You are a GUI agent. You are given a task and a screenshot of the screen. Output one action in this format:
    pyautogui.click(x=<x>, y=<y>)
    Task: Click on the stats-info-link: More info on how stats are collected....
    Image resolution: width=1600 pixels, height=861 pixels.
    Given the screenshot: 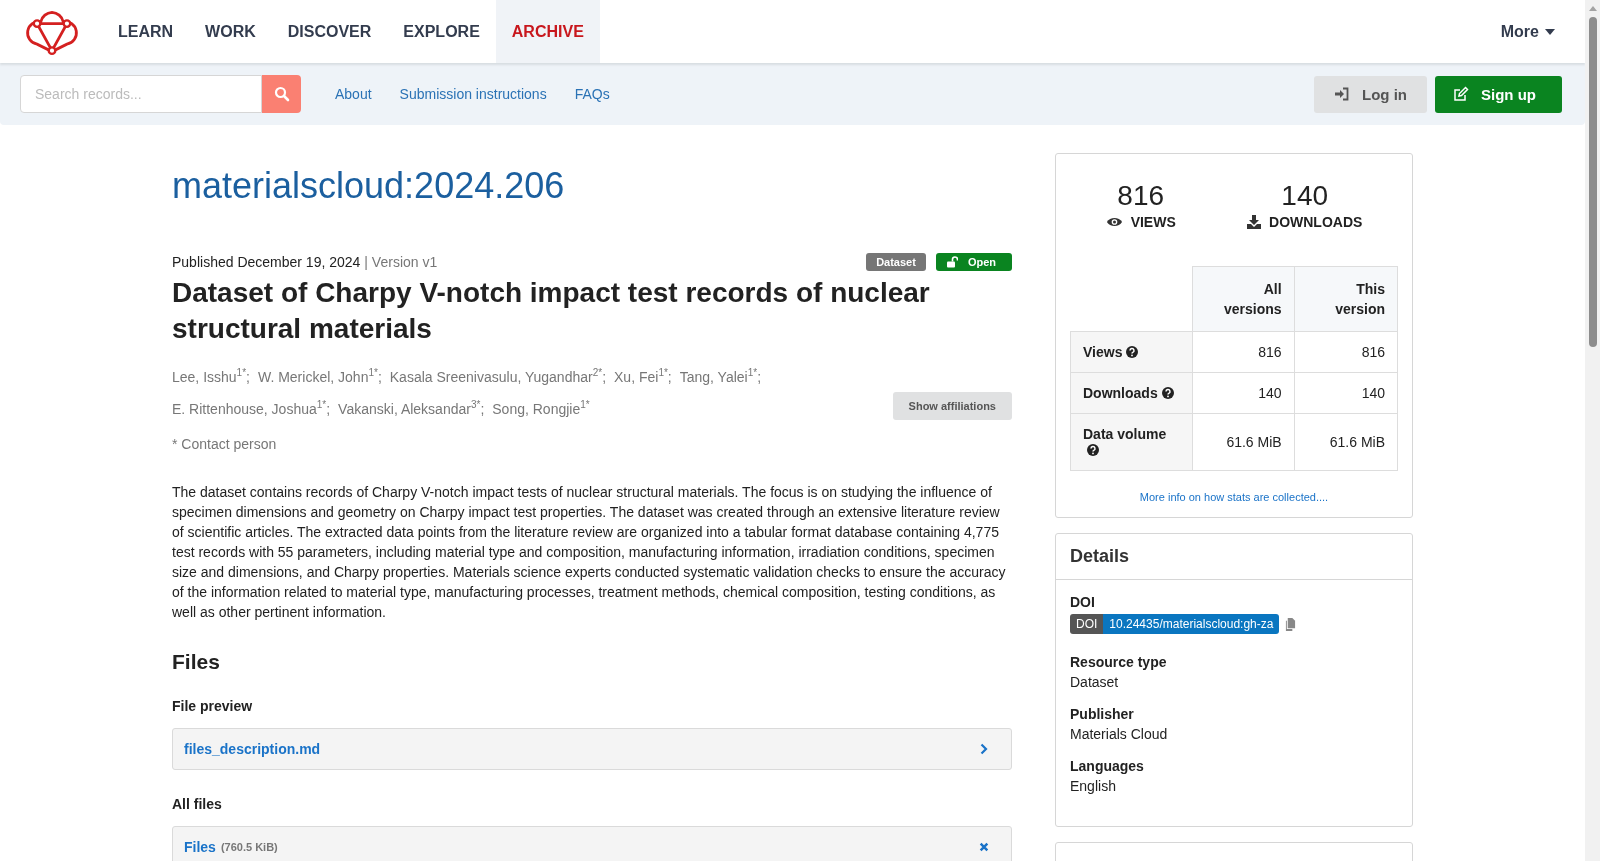 What is the action you would take?
    pyautogui.click(x=1234, y=497)
    